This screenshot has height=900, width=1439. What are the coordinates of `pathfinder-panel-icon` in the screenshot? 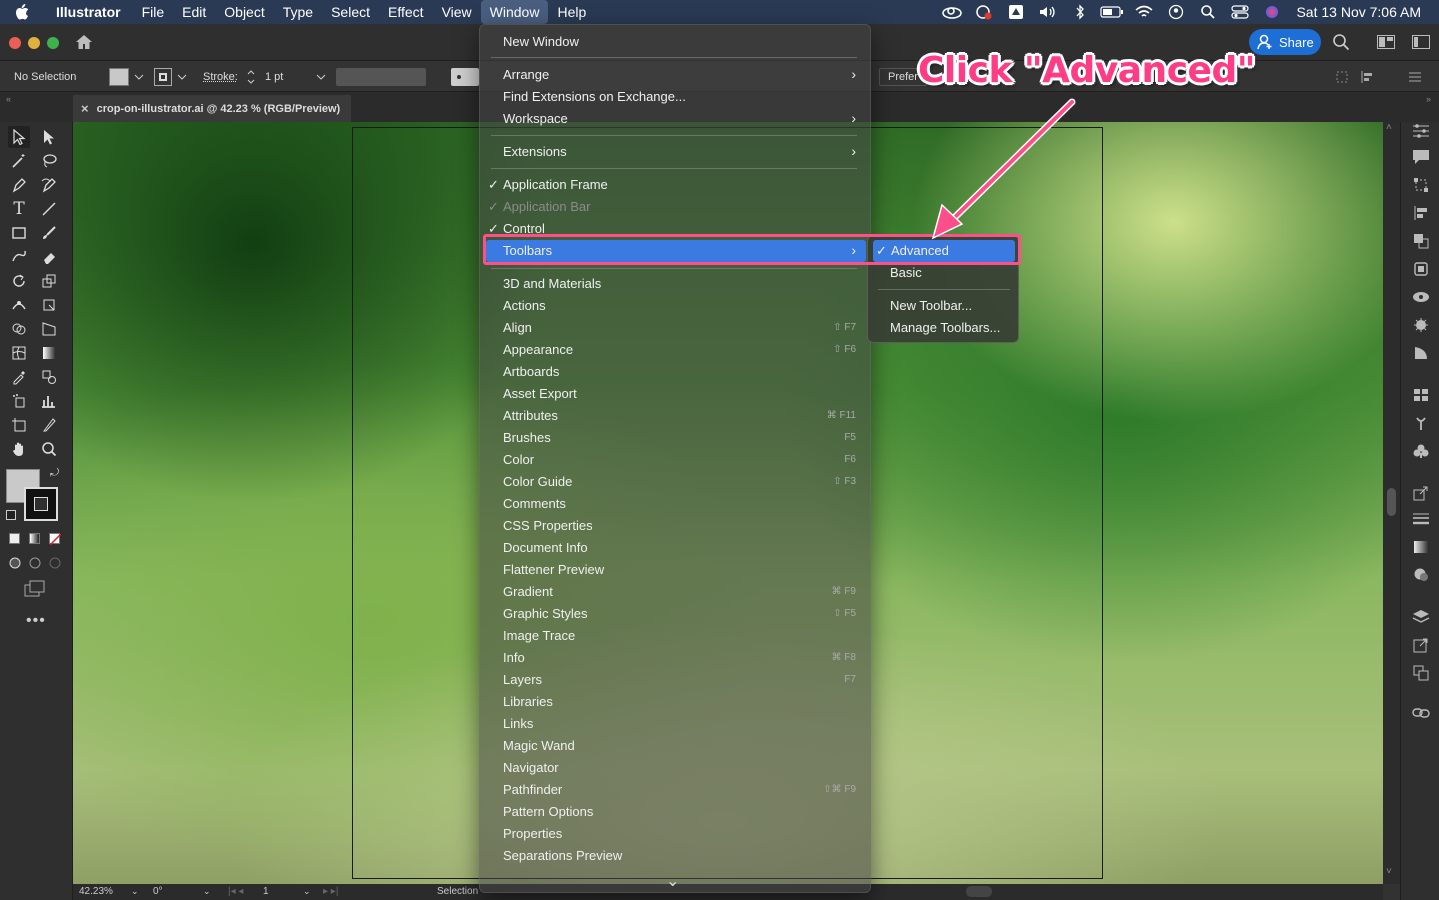 It's located at (1421, 241).